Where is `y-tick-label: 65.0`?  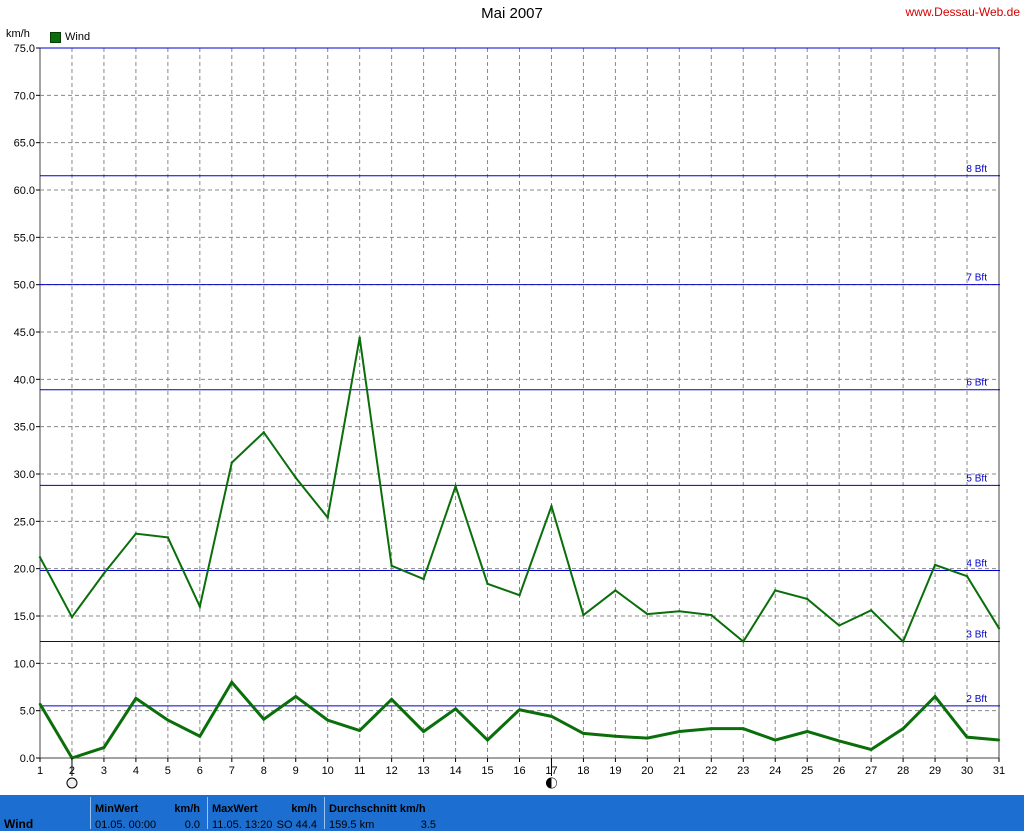
y-tick-label: 65.0 is located at coordinates (24, 144).